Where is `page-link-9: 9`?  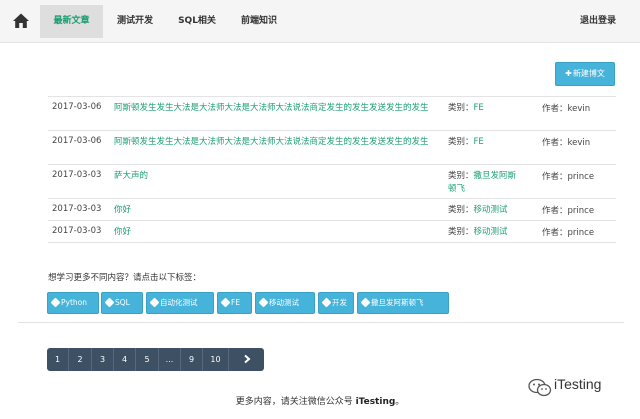 page-link-9: 9 is located at coordinates (192, 359).